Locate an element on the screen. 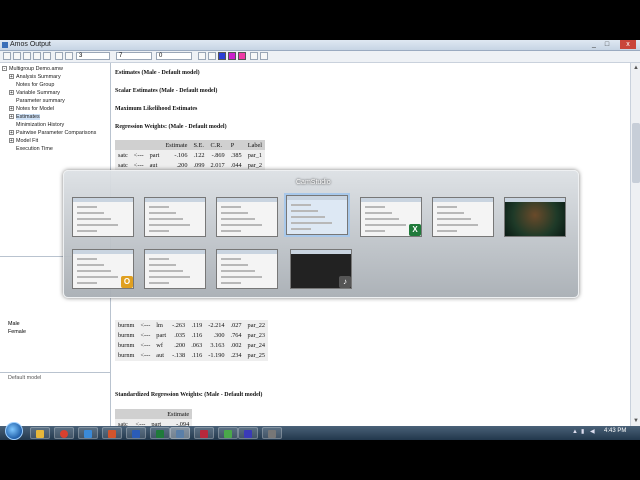  pink-swatch is located at coordinates (242, 56).